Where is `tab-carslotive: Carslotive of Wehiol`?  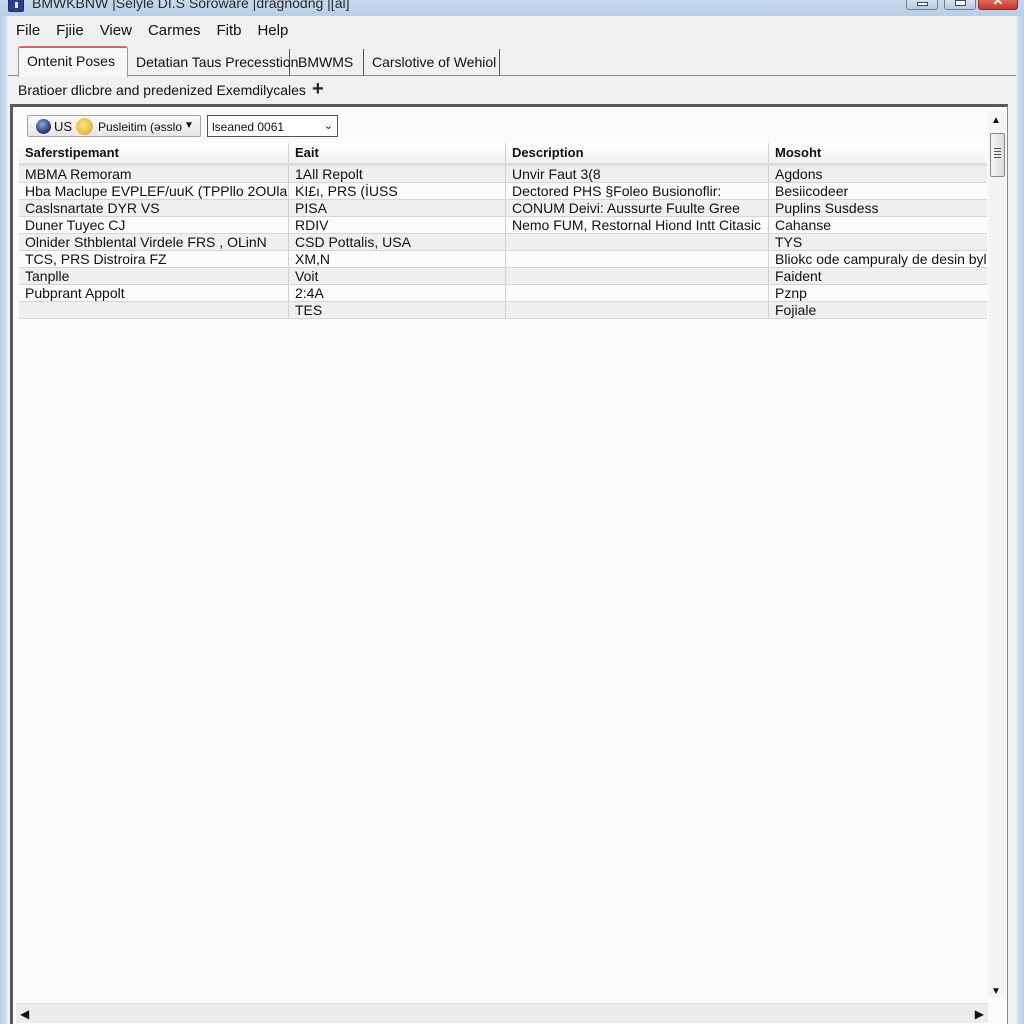 tab-carslotive: Carslotive of Wehiol is located at coordinates (432, 62).